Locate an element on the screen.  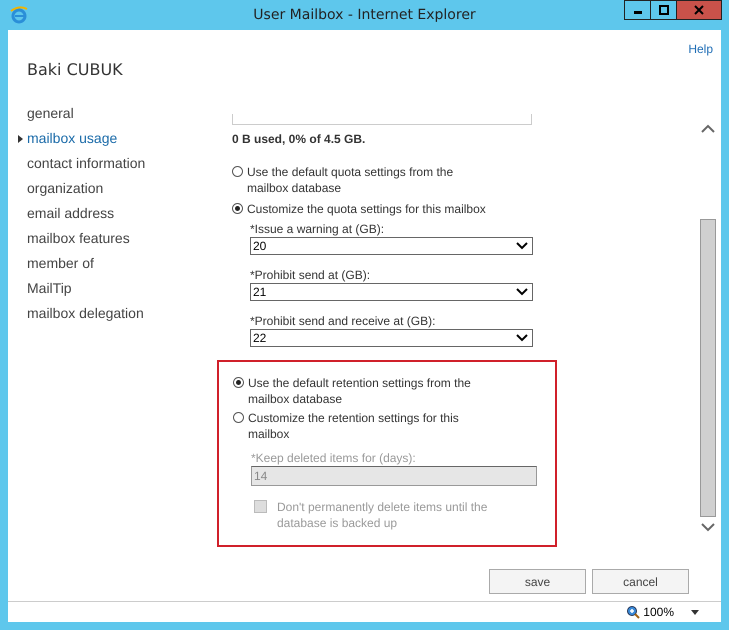
nav-item: contact information is located at coordinates (122, 167).